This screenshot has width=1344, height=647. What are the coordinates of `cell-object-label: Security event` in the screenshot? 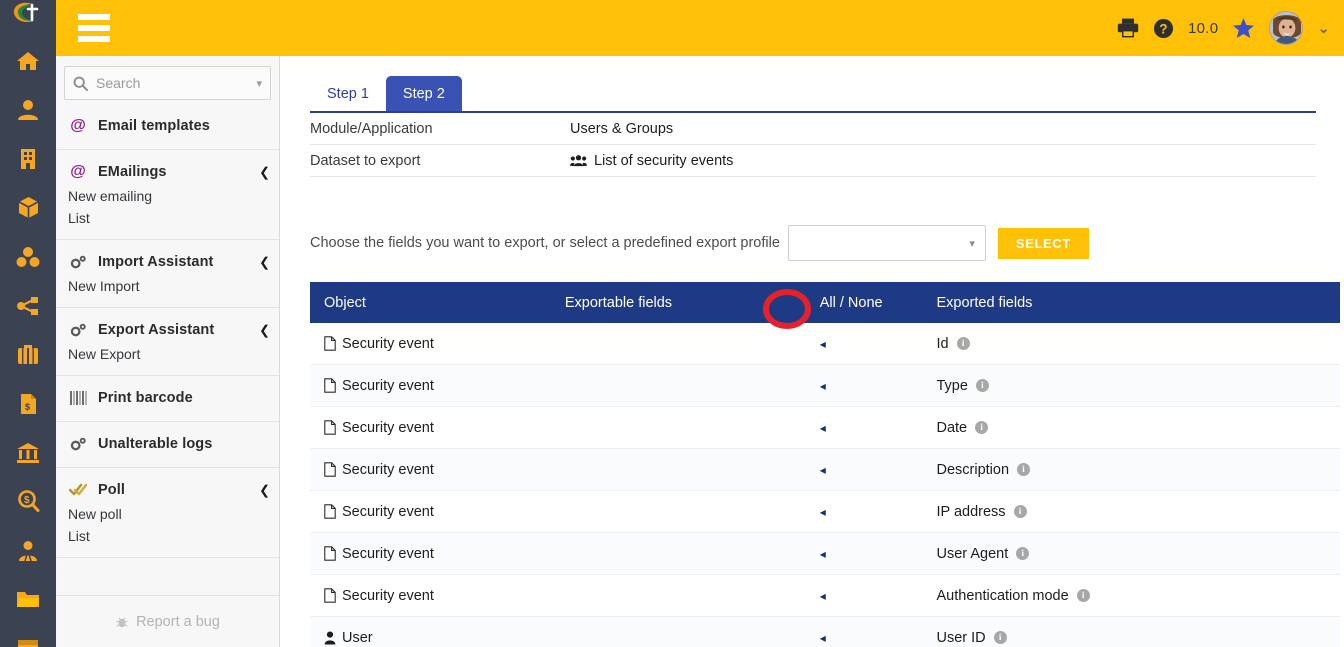 It's located at (388, 427).